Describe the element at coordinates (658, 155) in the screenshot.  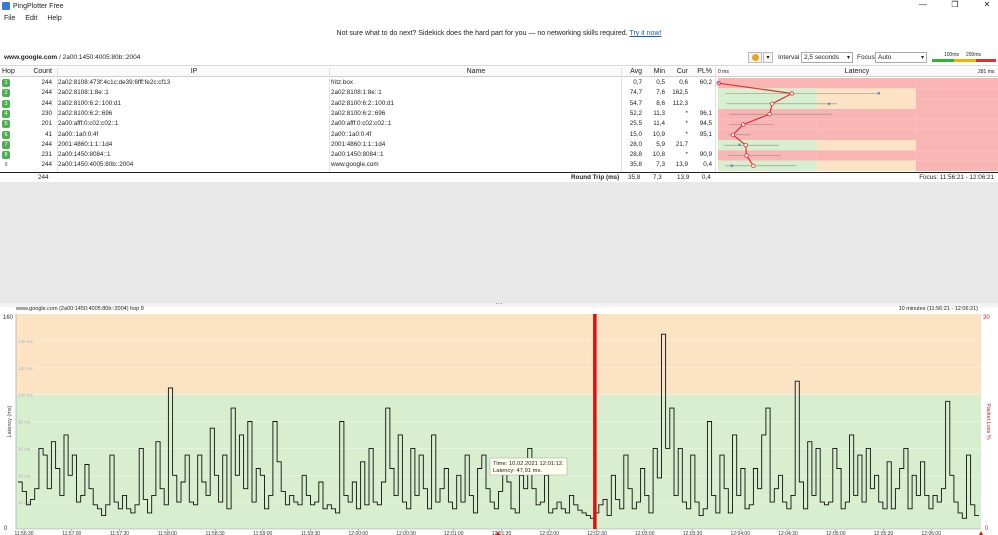
I see `cell-min: 10,8` at that location.